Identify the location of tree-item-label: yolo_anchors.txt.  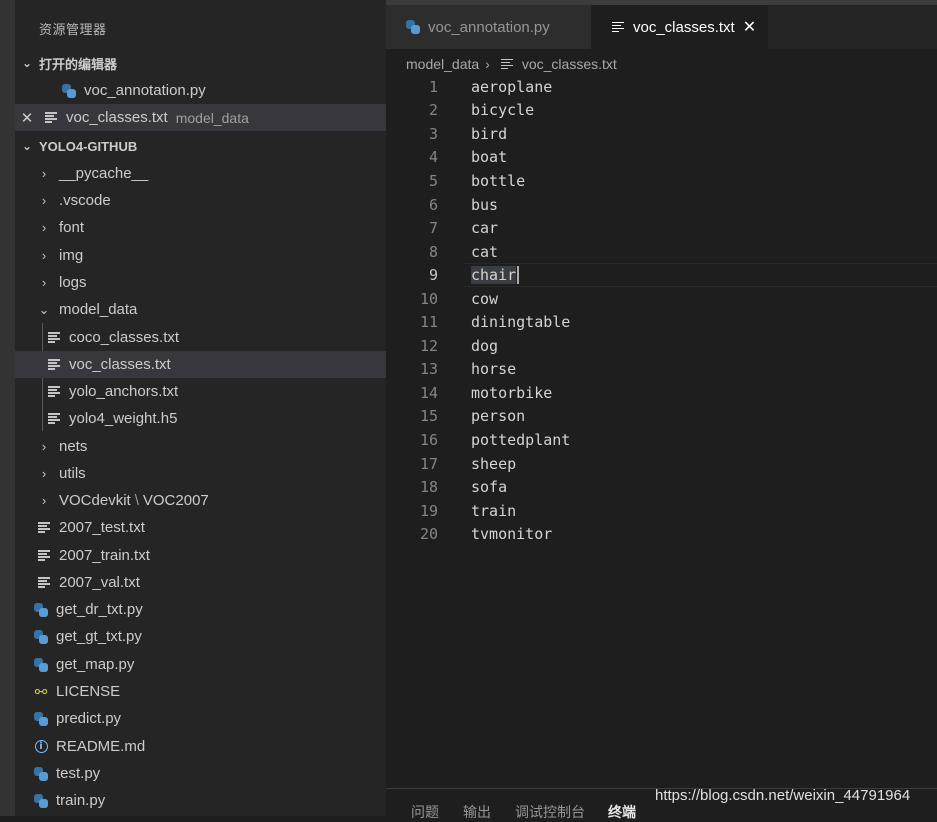
(124, 391).